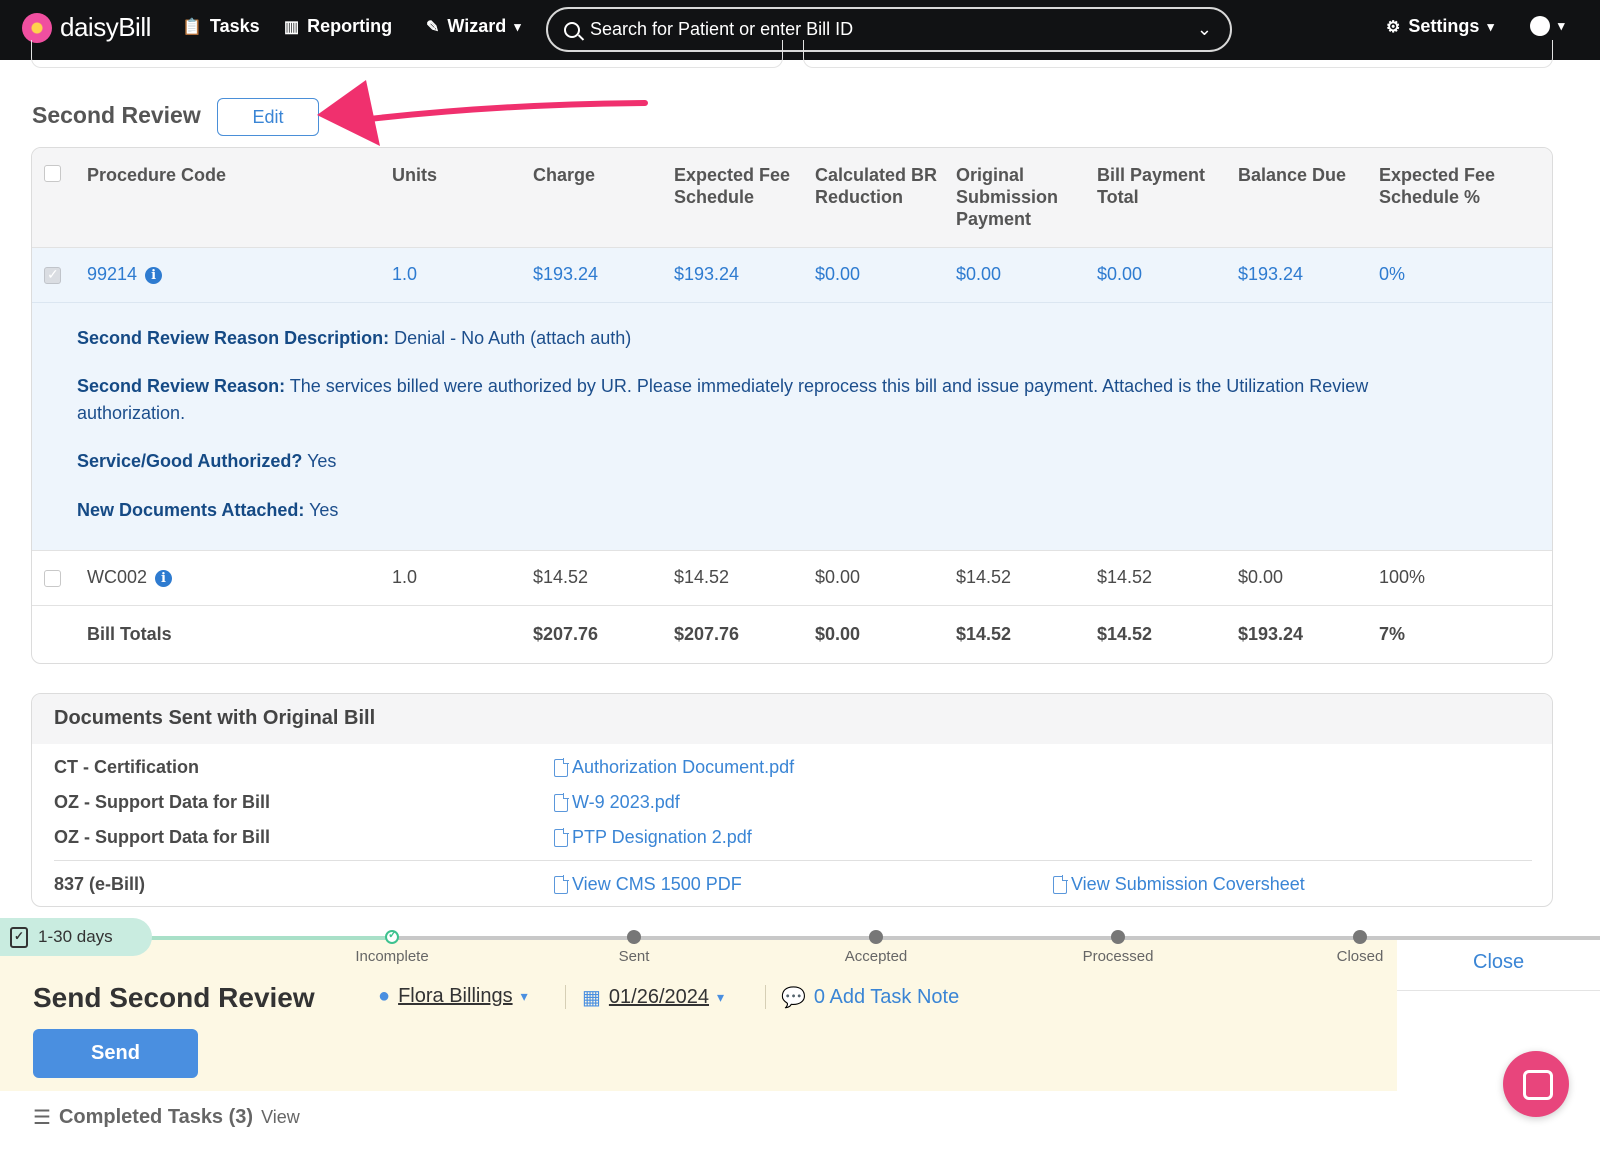  Describe the element at coordinates (736, 186) in the screenshot. I see `col-expected-fee-schedule: Expected Fee Schedule` at that location.